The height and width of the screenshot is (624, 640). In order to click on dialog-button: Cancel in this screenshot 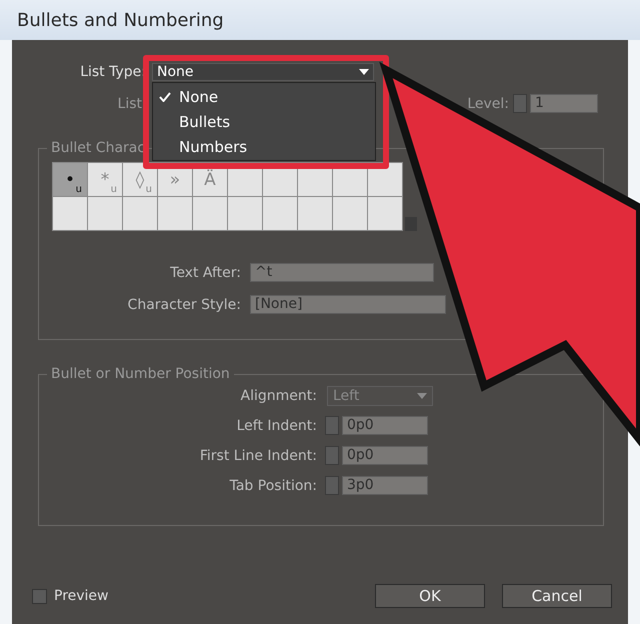, I will do `click(557, 596)`.